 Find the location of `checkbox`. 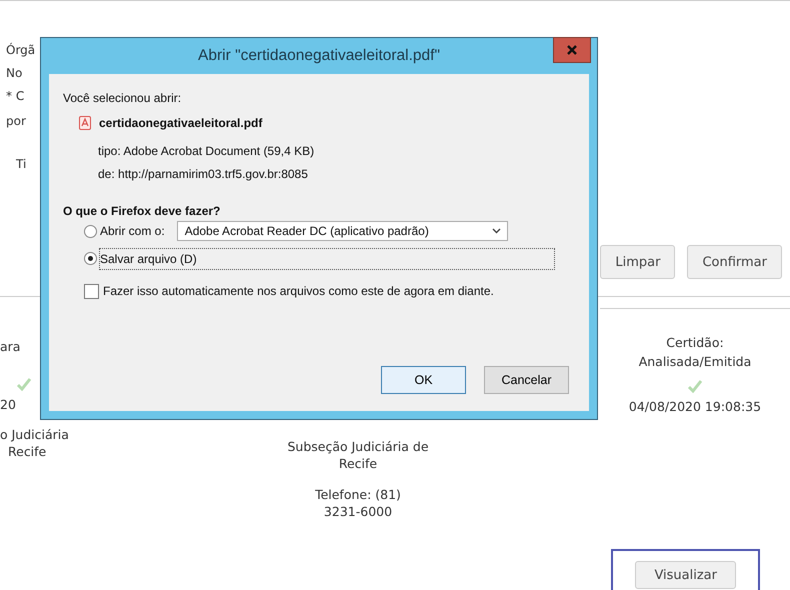

checkbox is located at coordinates (91, 291).